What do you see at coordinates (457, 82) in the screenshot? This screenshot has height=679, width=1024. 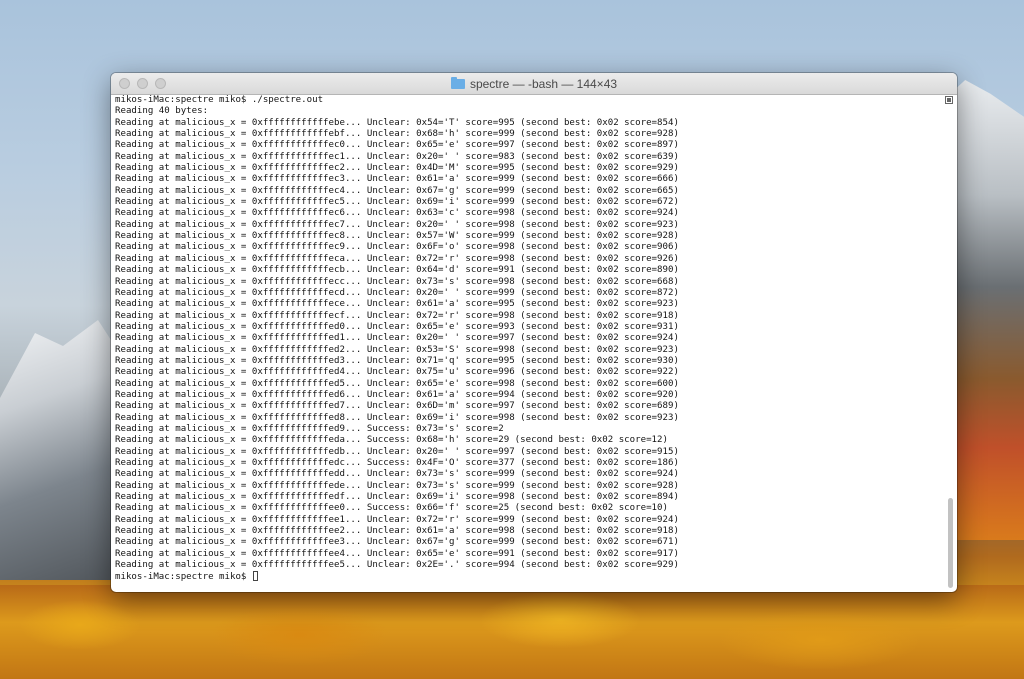 I see `folder-icon` at bounding box center [457, 82].